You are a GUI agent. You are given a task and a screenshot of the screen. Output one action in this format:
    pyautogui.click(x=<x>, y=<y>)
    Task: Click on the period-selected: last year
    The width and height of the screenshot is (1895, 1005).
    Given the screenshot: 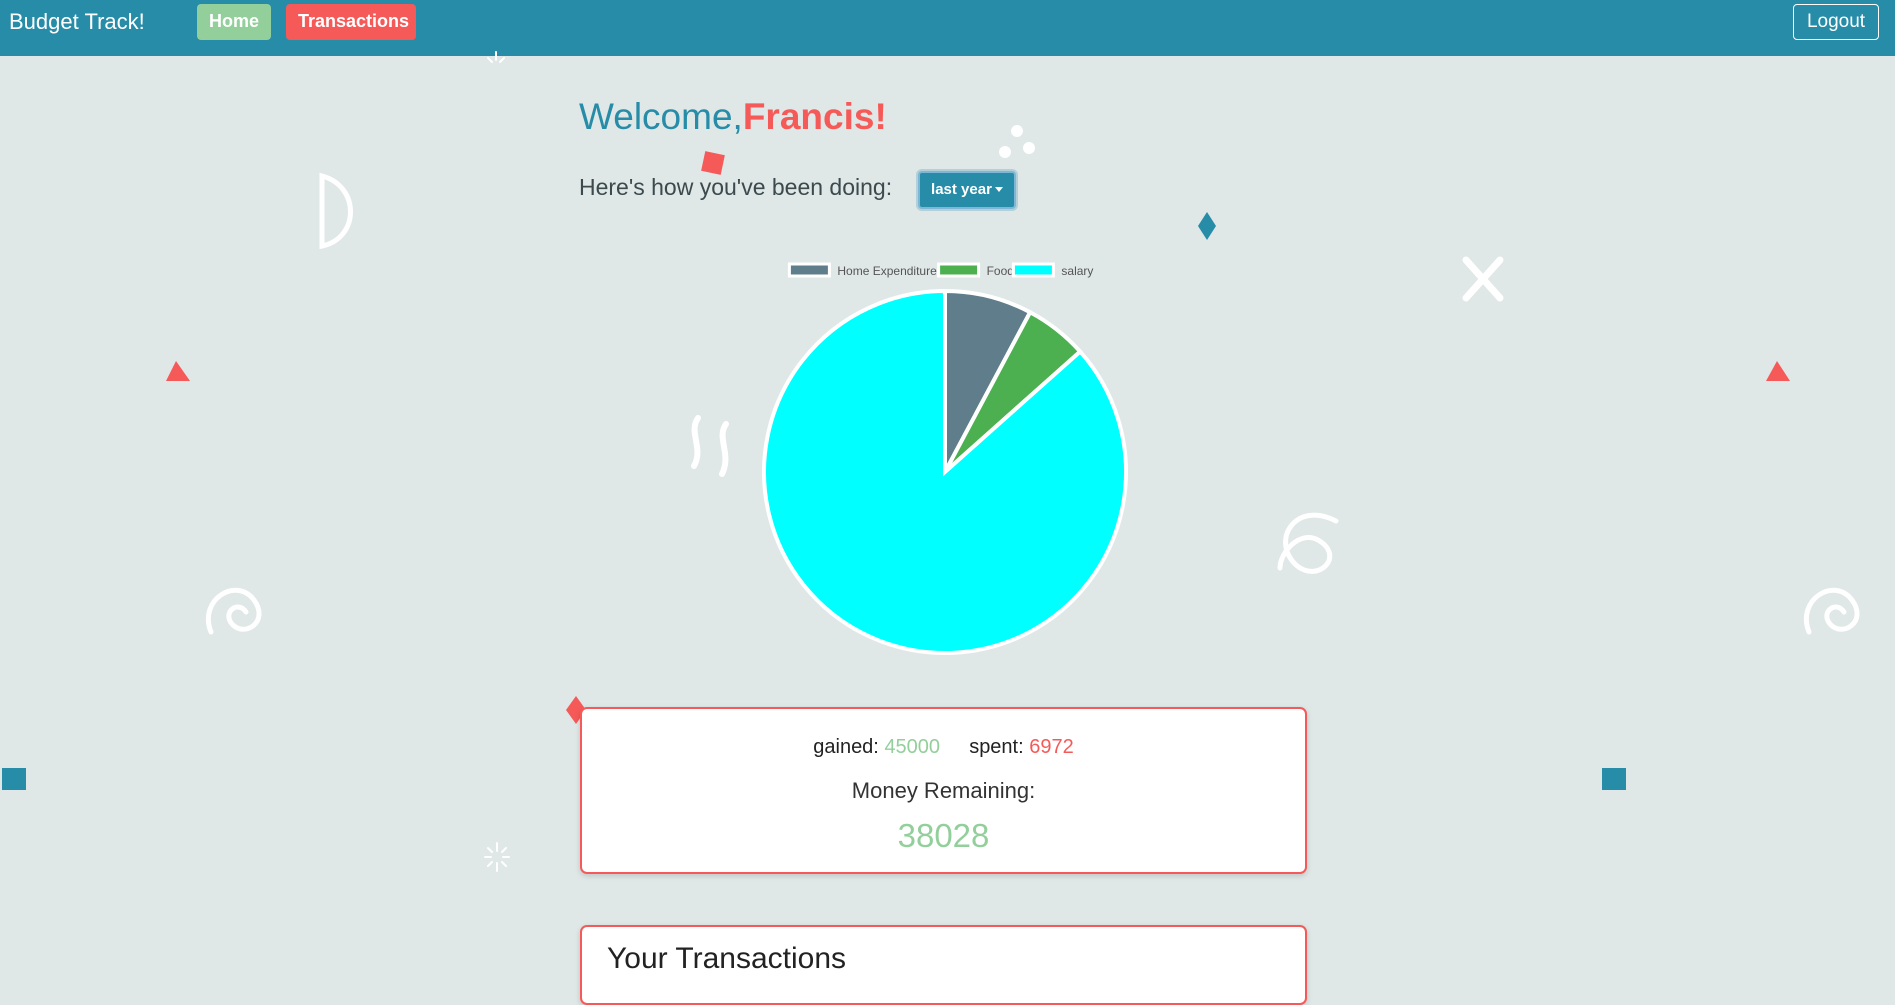 What is the action you would take?
    pyautogui.click(x=961, y=189)
    